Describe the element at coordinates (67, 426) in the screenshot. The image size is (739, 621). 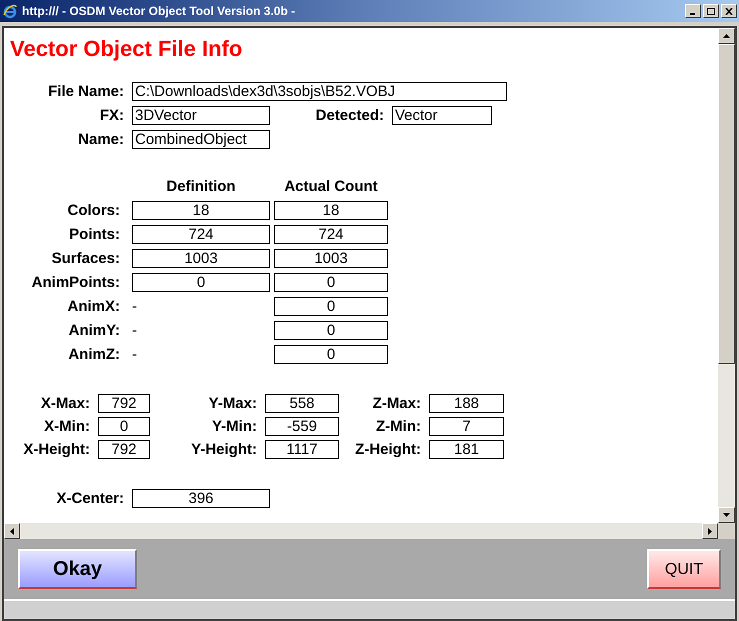
I see `field-label: X-Min:` at that location.